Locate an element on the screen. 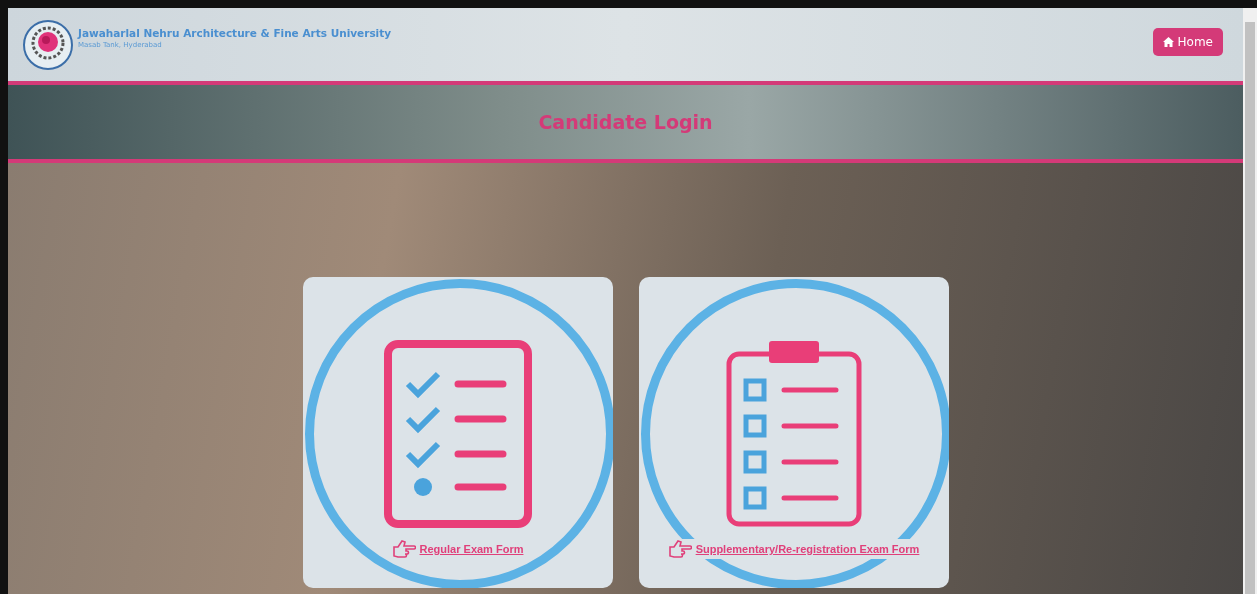  university-name: Jawaharlal Nehru Architecture & Fine Arts University is located at coordinates (235, 32).